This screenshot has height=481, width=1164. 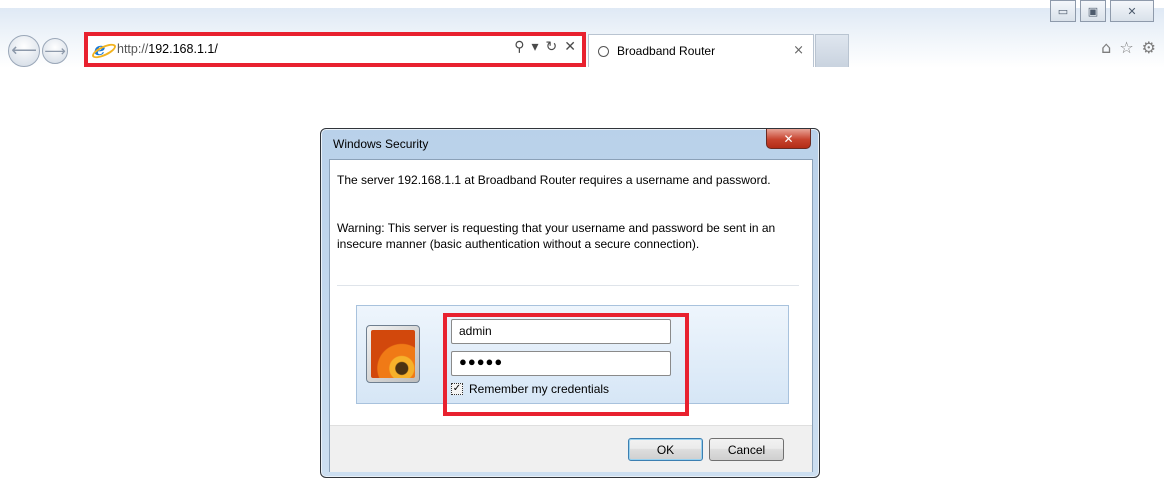 I want to click on url-scheme: http://, so click(x=133, y=49).